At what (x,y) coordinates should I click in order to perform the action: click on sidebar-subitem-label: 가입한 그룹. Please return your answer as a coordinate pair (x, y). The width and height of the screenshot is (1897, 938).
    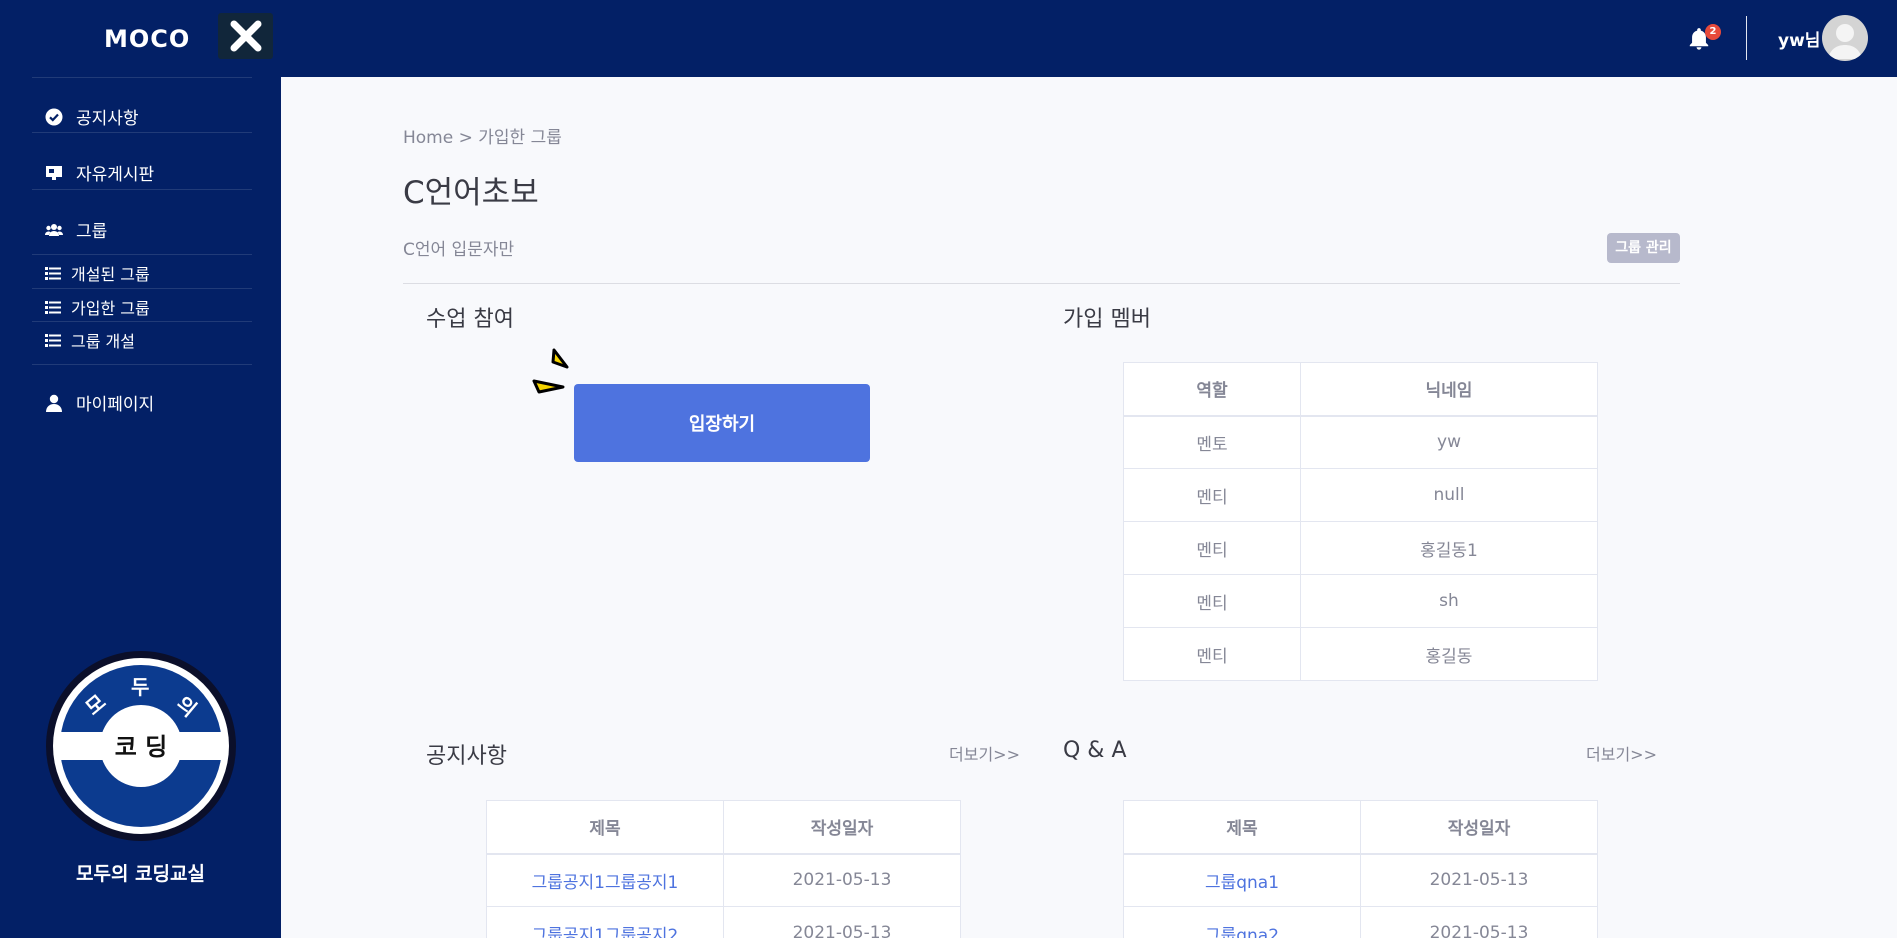
    Looking at the image, I should click on (110, 308).